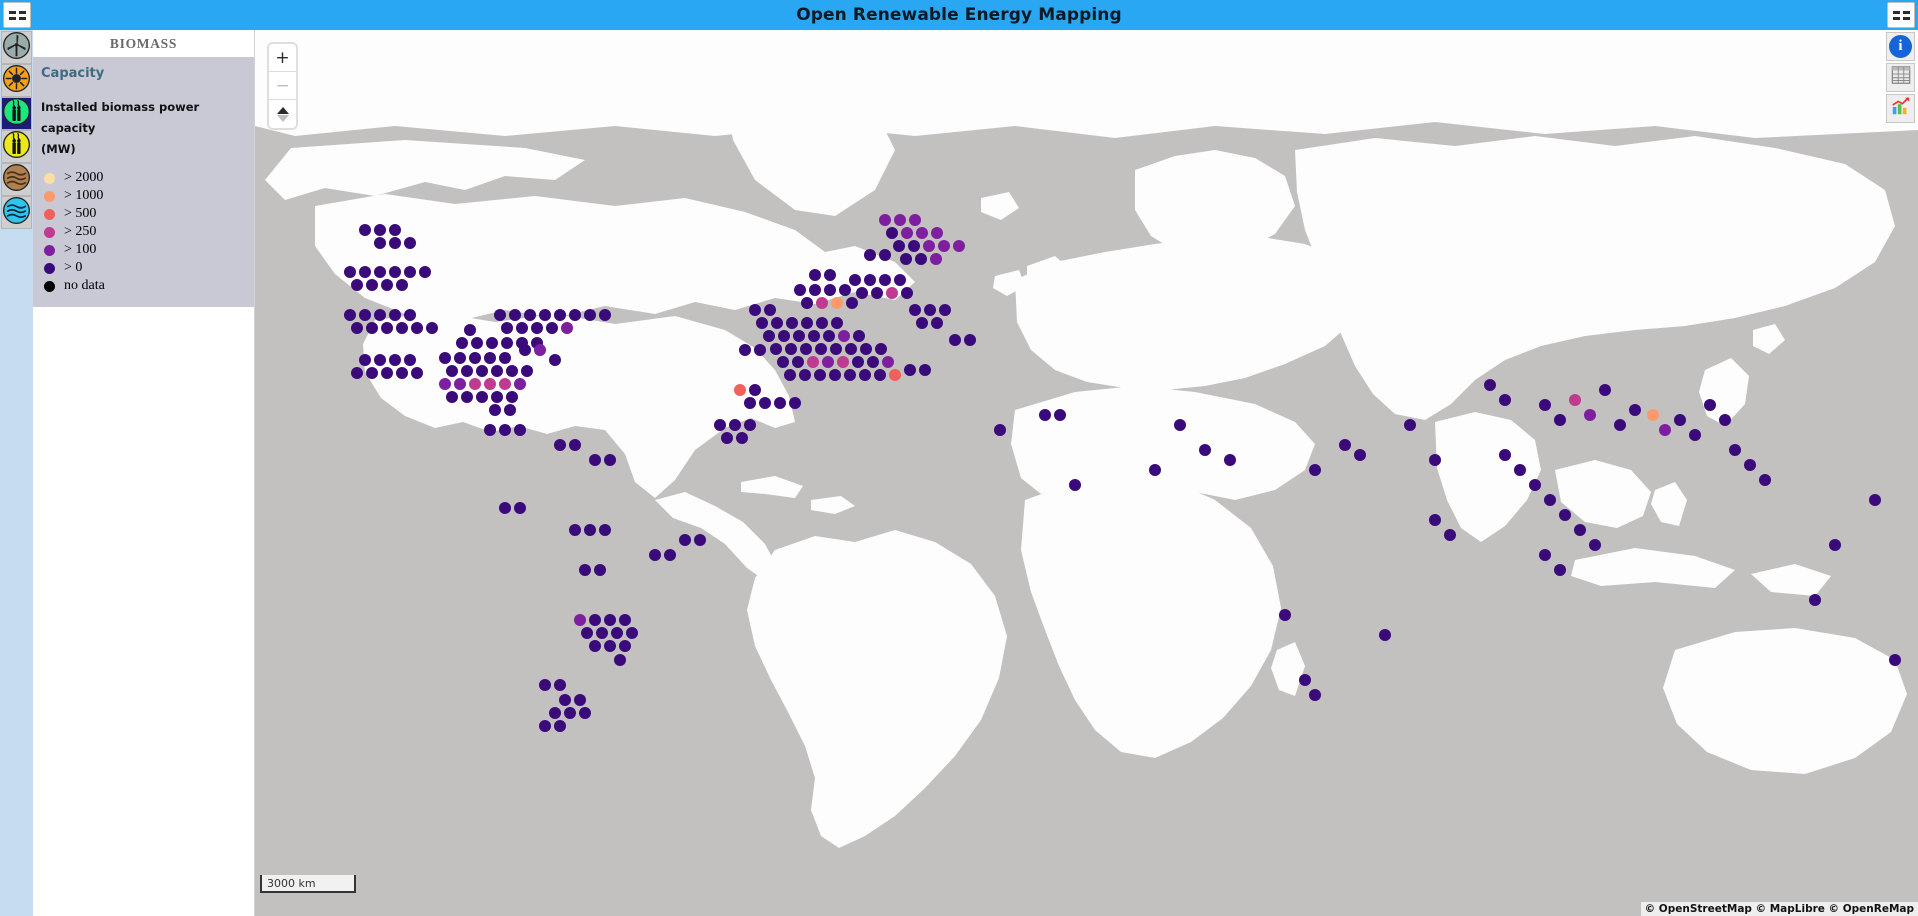 This screenshot has width=1918, height=916. What do you see at coordinates (16, 47) in the screenshot?
I see `rail-item-wind` at bounding box center [16, 47].